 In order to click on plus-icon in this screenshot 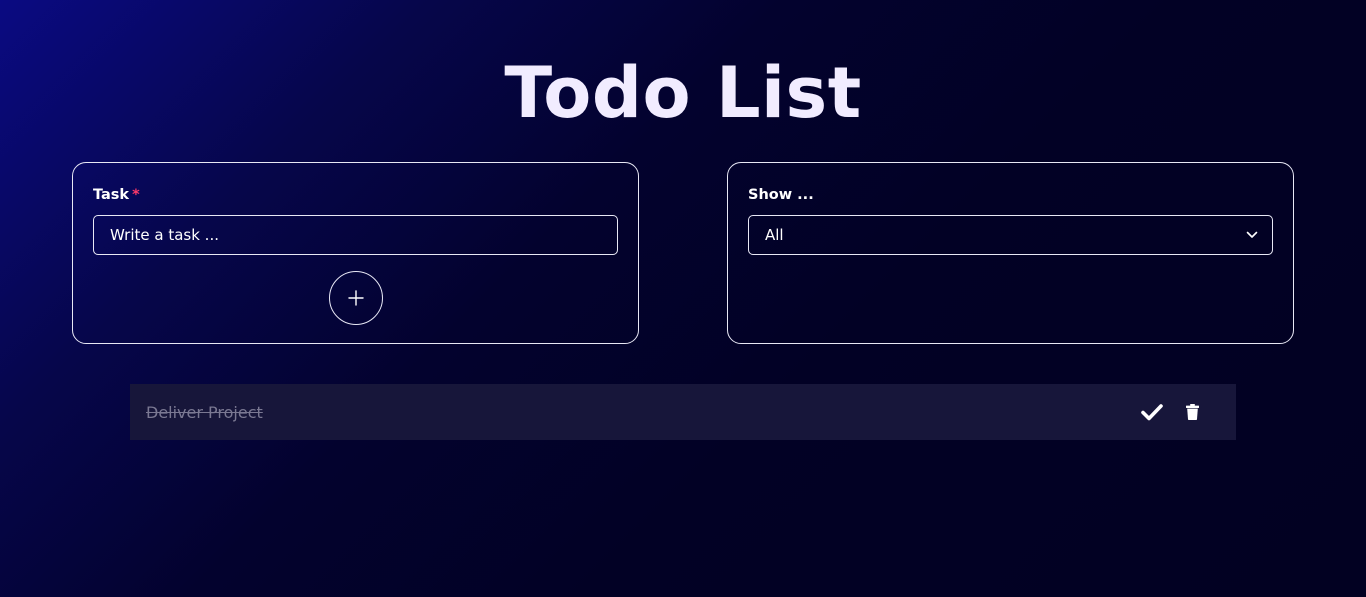, I will do `click(356, 298)`.